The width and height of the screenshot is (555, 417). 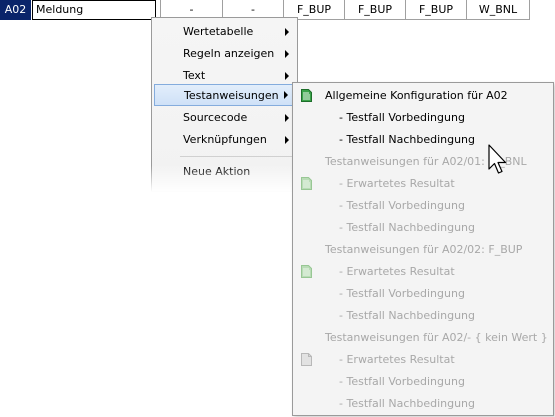 What do you see at coordinates (15, 10) in the screenshot?
I see `row-id-cell: A02` at bounding box center [15, 10].